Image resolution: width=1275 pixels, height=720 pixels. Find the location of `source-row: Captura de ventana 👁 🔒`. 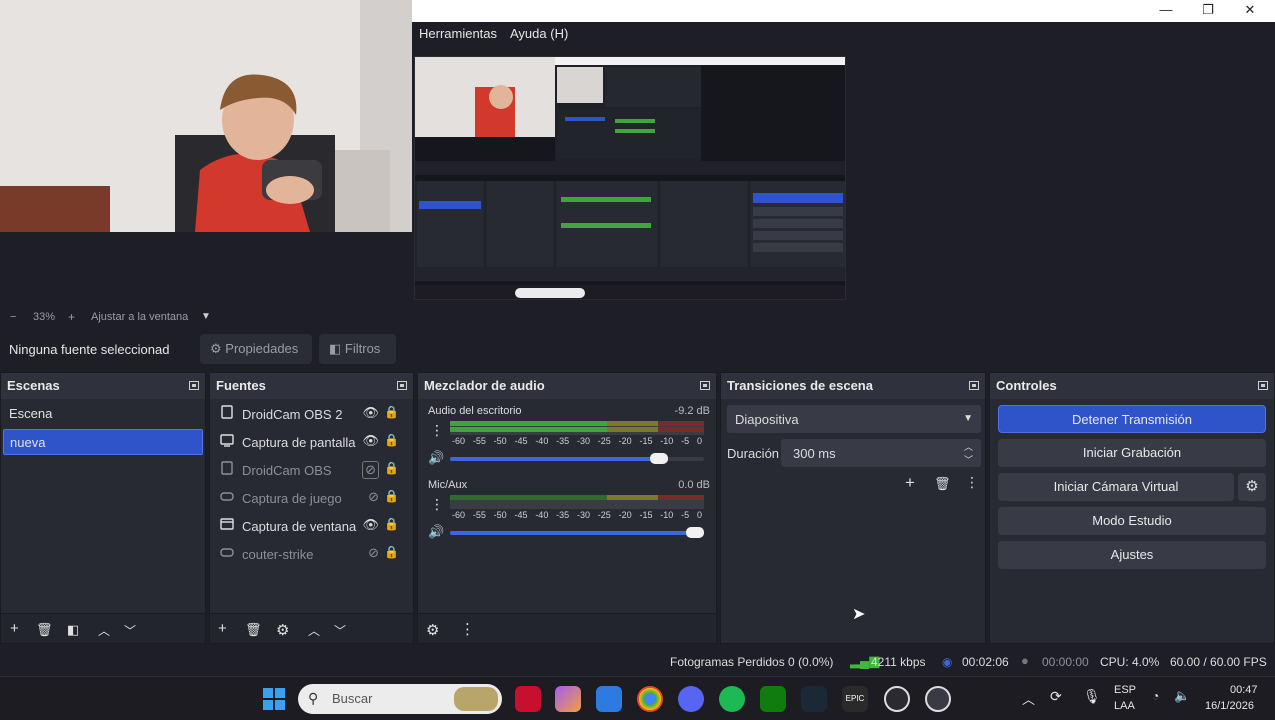

source-row: Captura de ventana 👁 🔒 is located at coordinates (311, 526).